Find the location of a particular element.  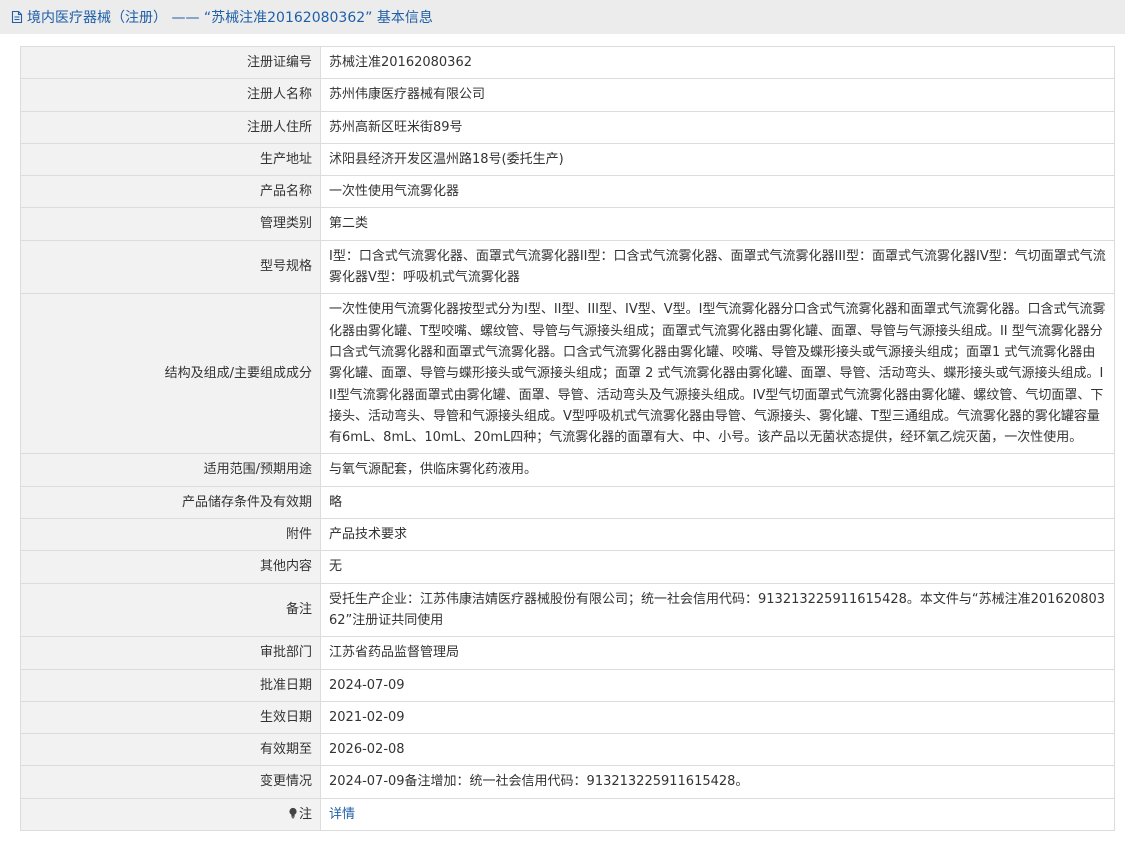

table-row: 批准日期 2024-07-09 is located at coordinates (567, 685).